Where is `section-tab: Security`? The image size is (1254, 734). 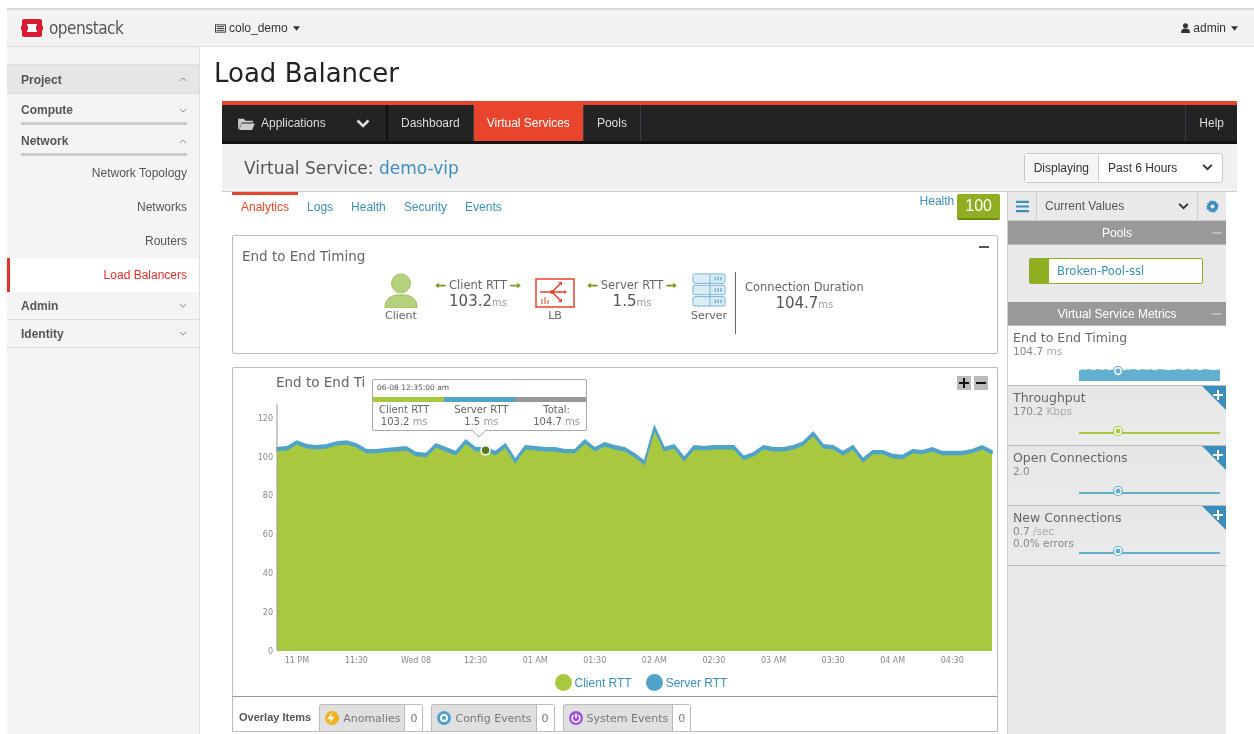 section-tab: Security is located at coordinates (425, 206).